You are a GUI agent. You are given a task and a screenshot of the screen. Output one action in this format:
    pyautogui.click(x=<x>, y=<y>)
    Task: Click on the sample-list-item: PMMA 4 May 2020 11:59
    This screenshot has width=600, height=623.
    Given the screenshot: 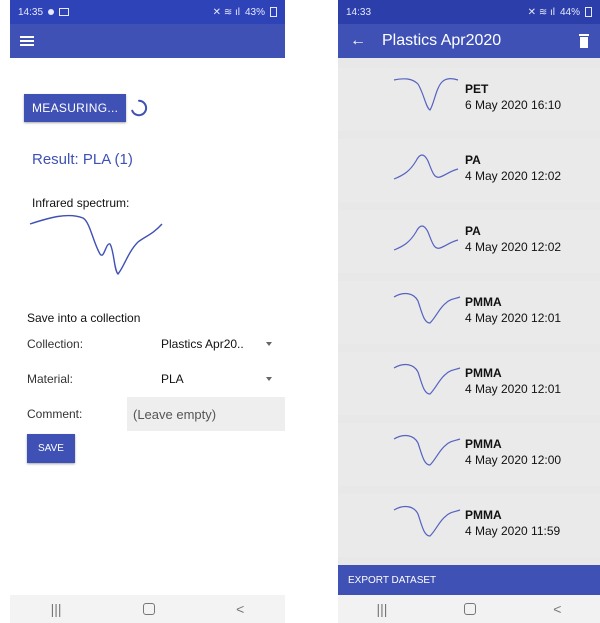 What is the action you would take?
    pyautogui.click(x=469, y=525)
    